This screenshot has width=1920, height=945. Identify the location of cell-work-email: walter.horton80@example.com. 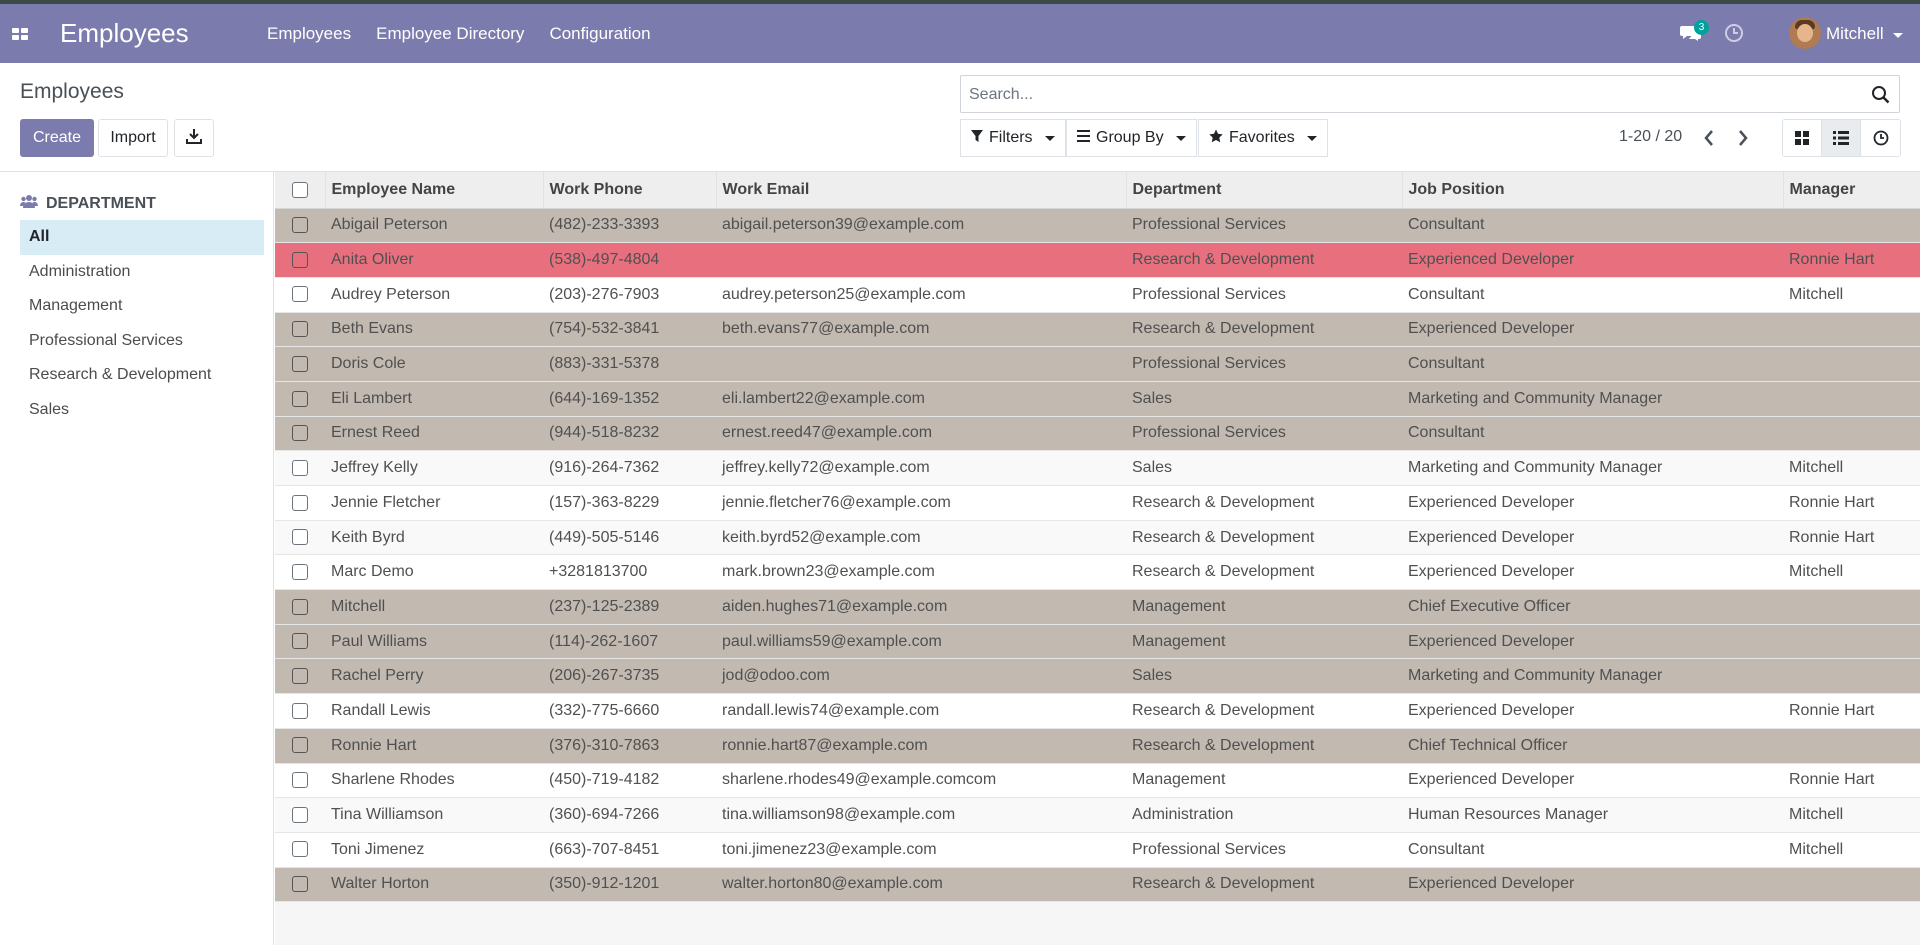
(921, 885).